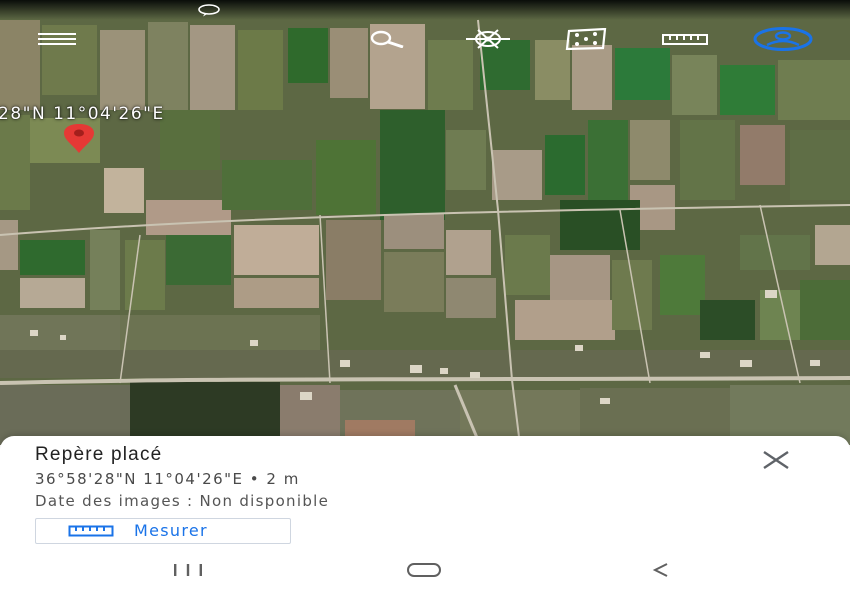 The image size is (850, 592). What do you see at coordinates (425, 10) in the screenshot?
I see `status-bar` at bounding box center [425, 10].